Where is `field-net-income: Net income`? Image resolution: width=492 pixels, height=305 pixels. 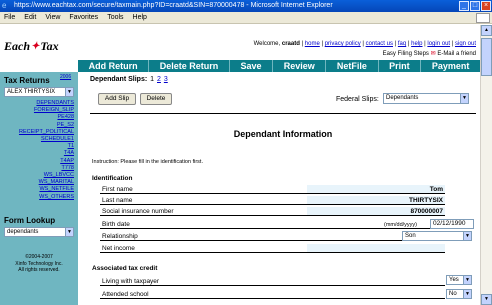
field-net-income: Net income is located at coordinates (272, 248).